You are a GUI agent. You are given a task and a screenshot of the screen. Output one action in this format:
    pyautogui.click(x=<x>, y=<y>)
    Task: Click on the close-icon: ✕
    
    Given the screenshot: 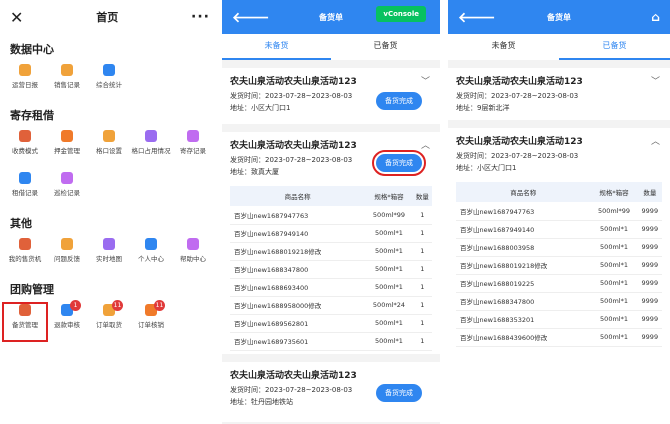 What is the action you would take?
    pyautogui.click(x=16, y=17)
    